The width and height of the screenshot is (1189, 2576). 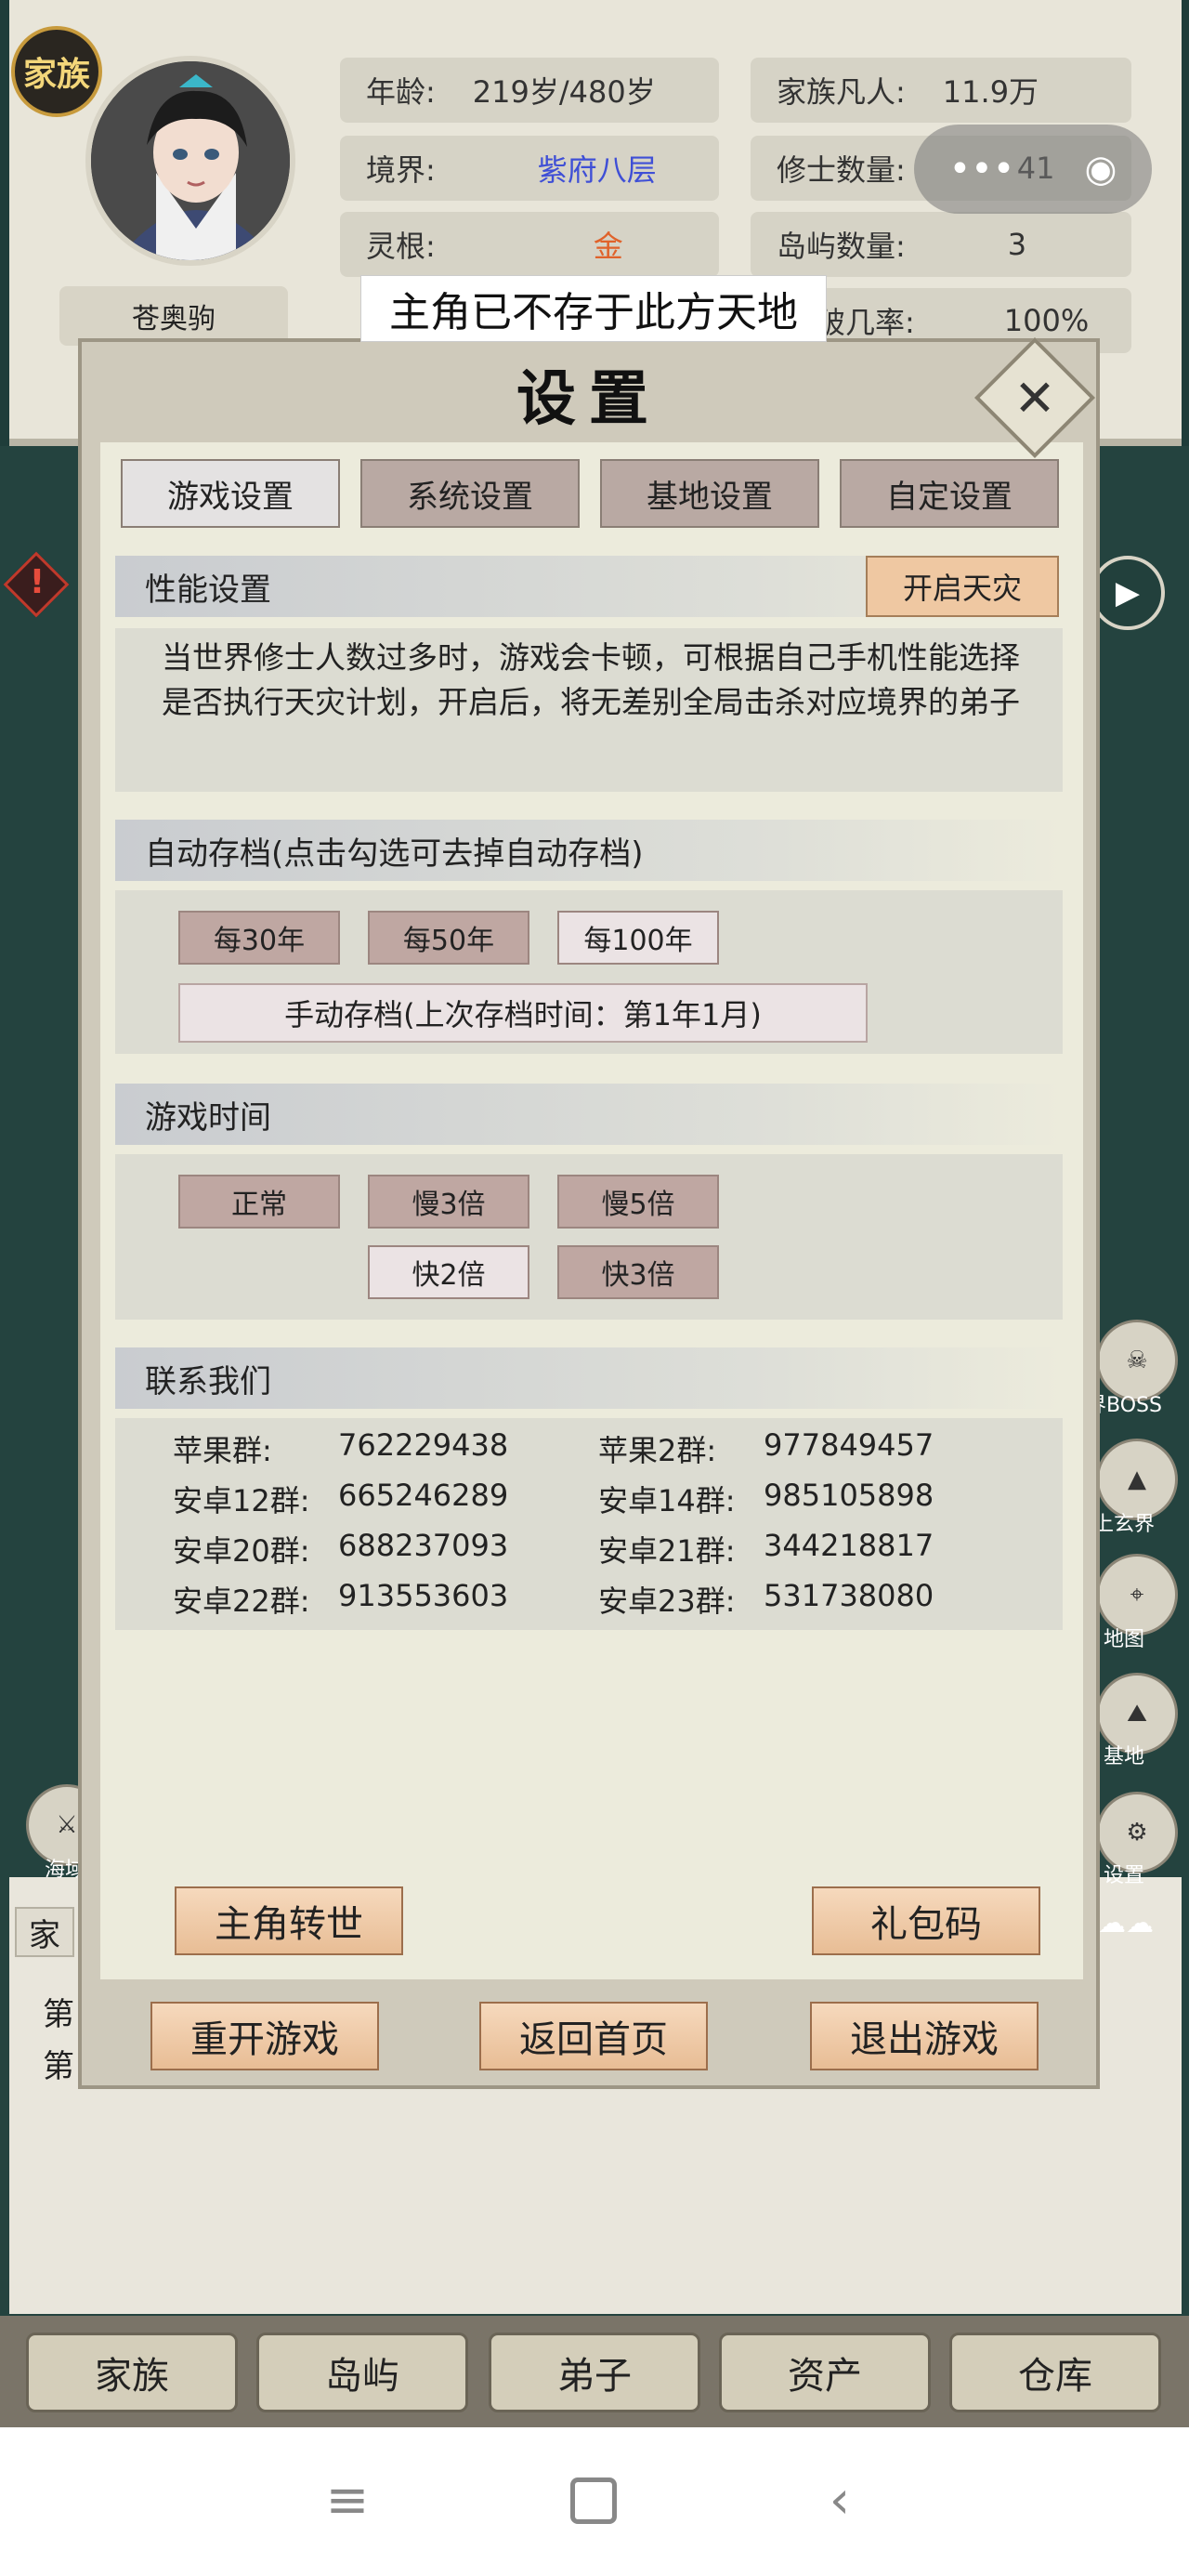 What do you see at coordinates (593, 308) in the screenshot?
I see `tooltip: 主角已不存于此方天地` at bounding box center [593, 308].